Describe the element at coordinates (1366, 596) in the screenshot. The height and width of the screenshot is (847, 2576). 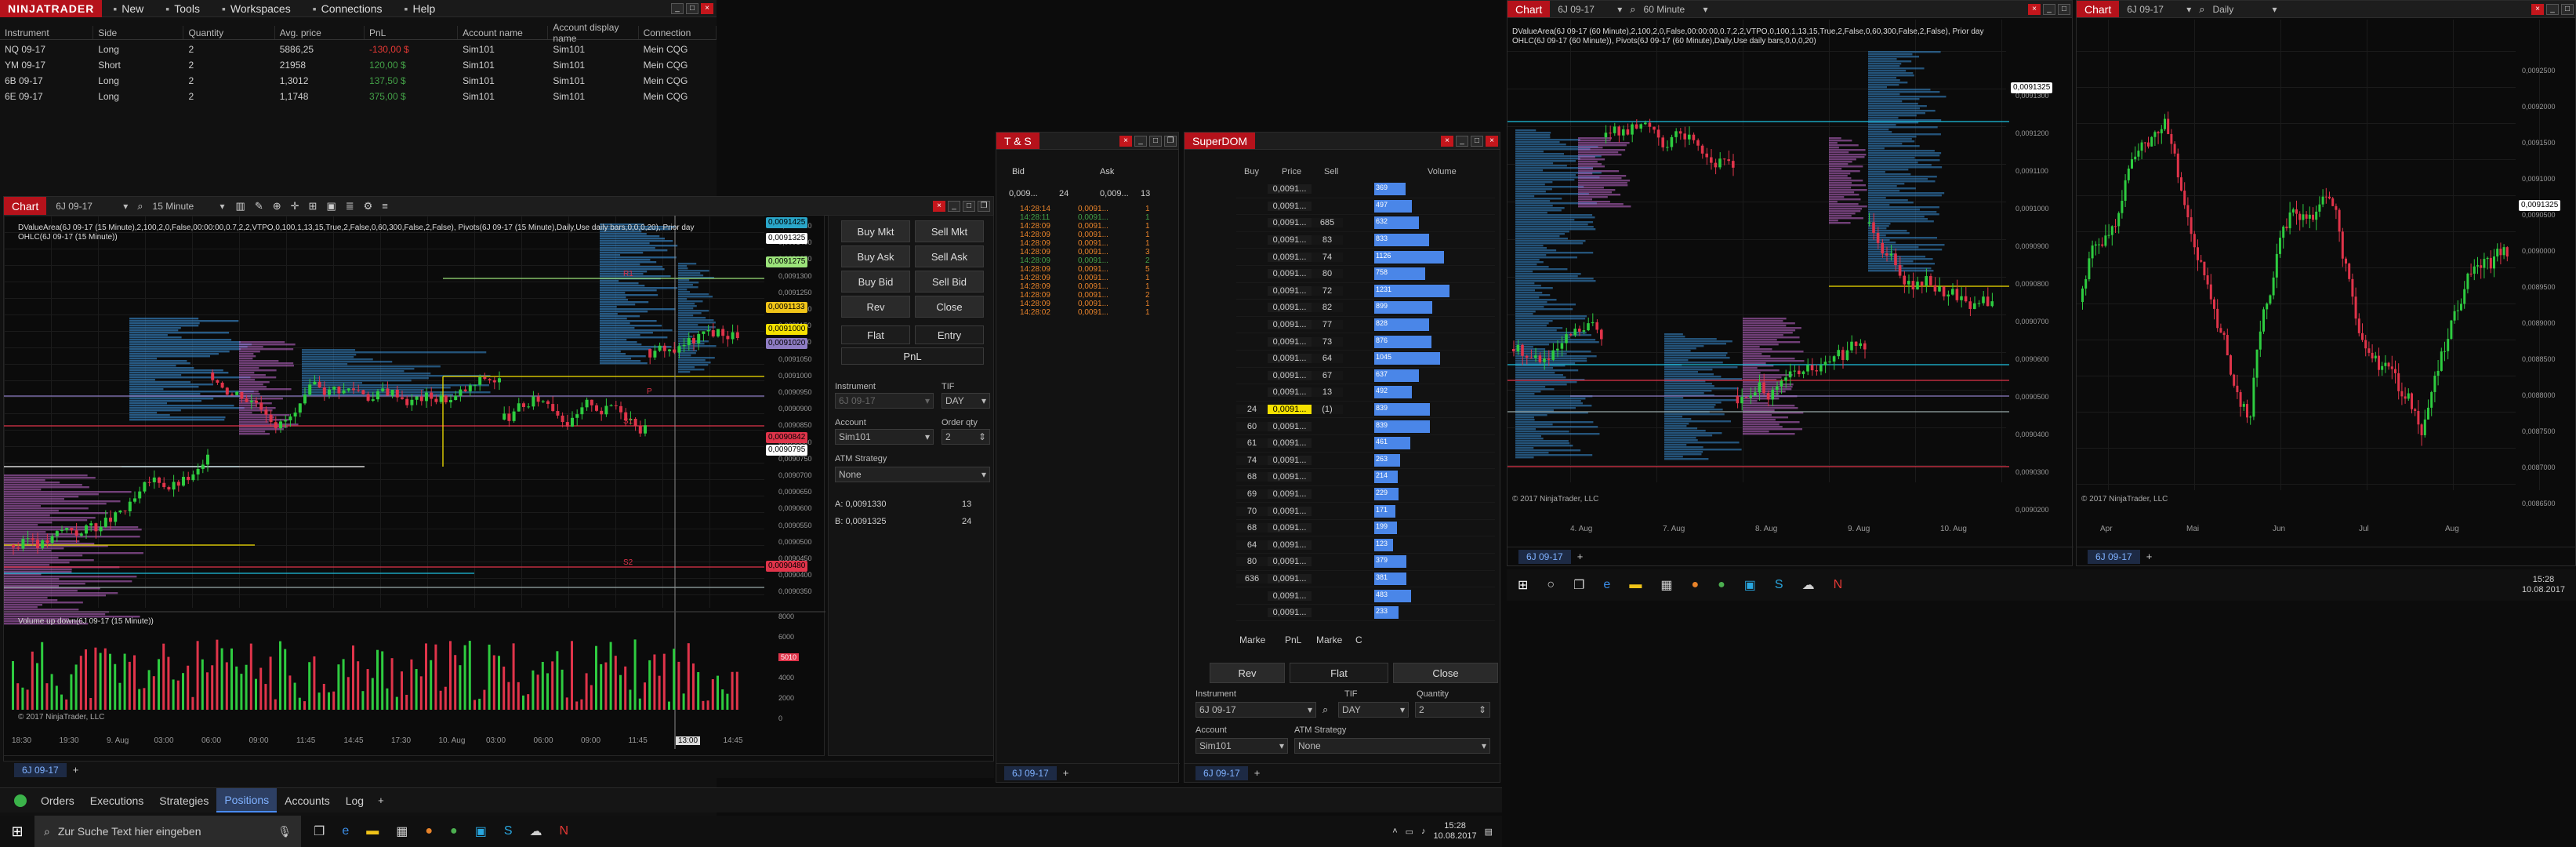
I see `dom-row: 0,0091... 483` at that location.